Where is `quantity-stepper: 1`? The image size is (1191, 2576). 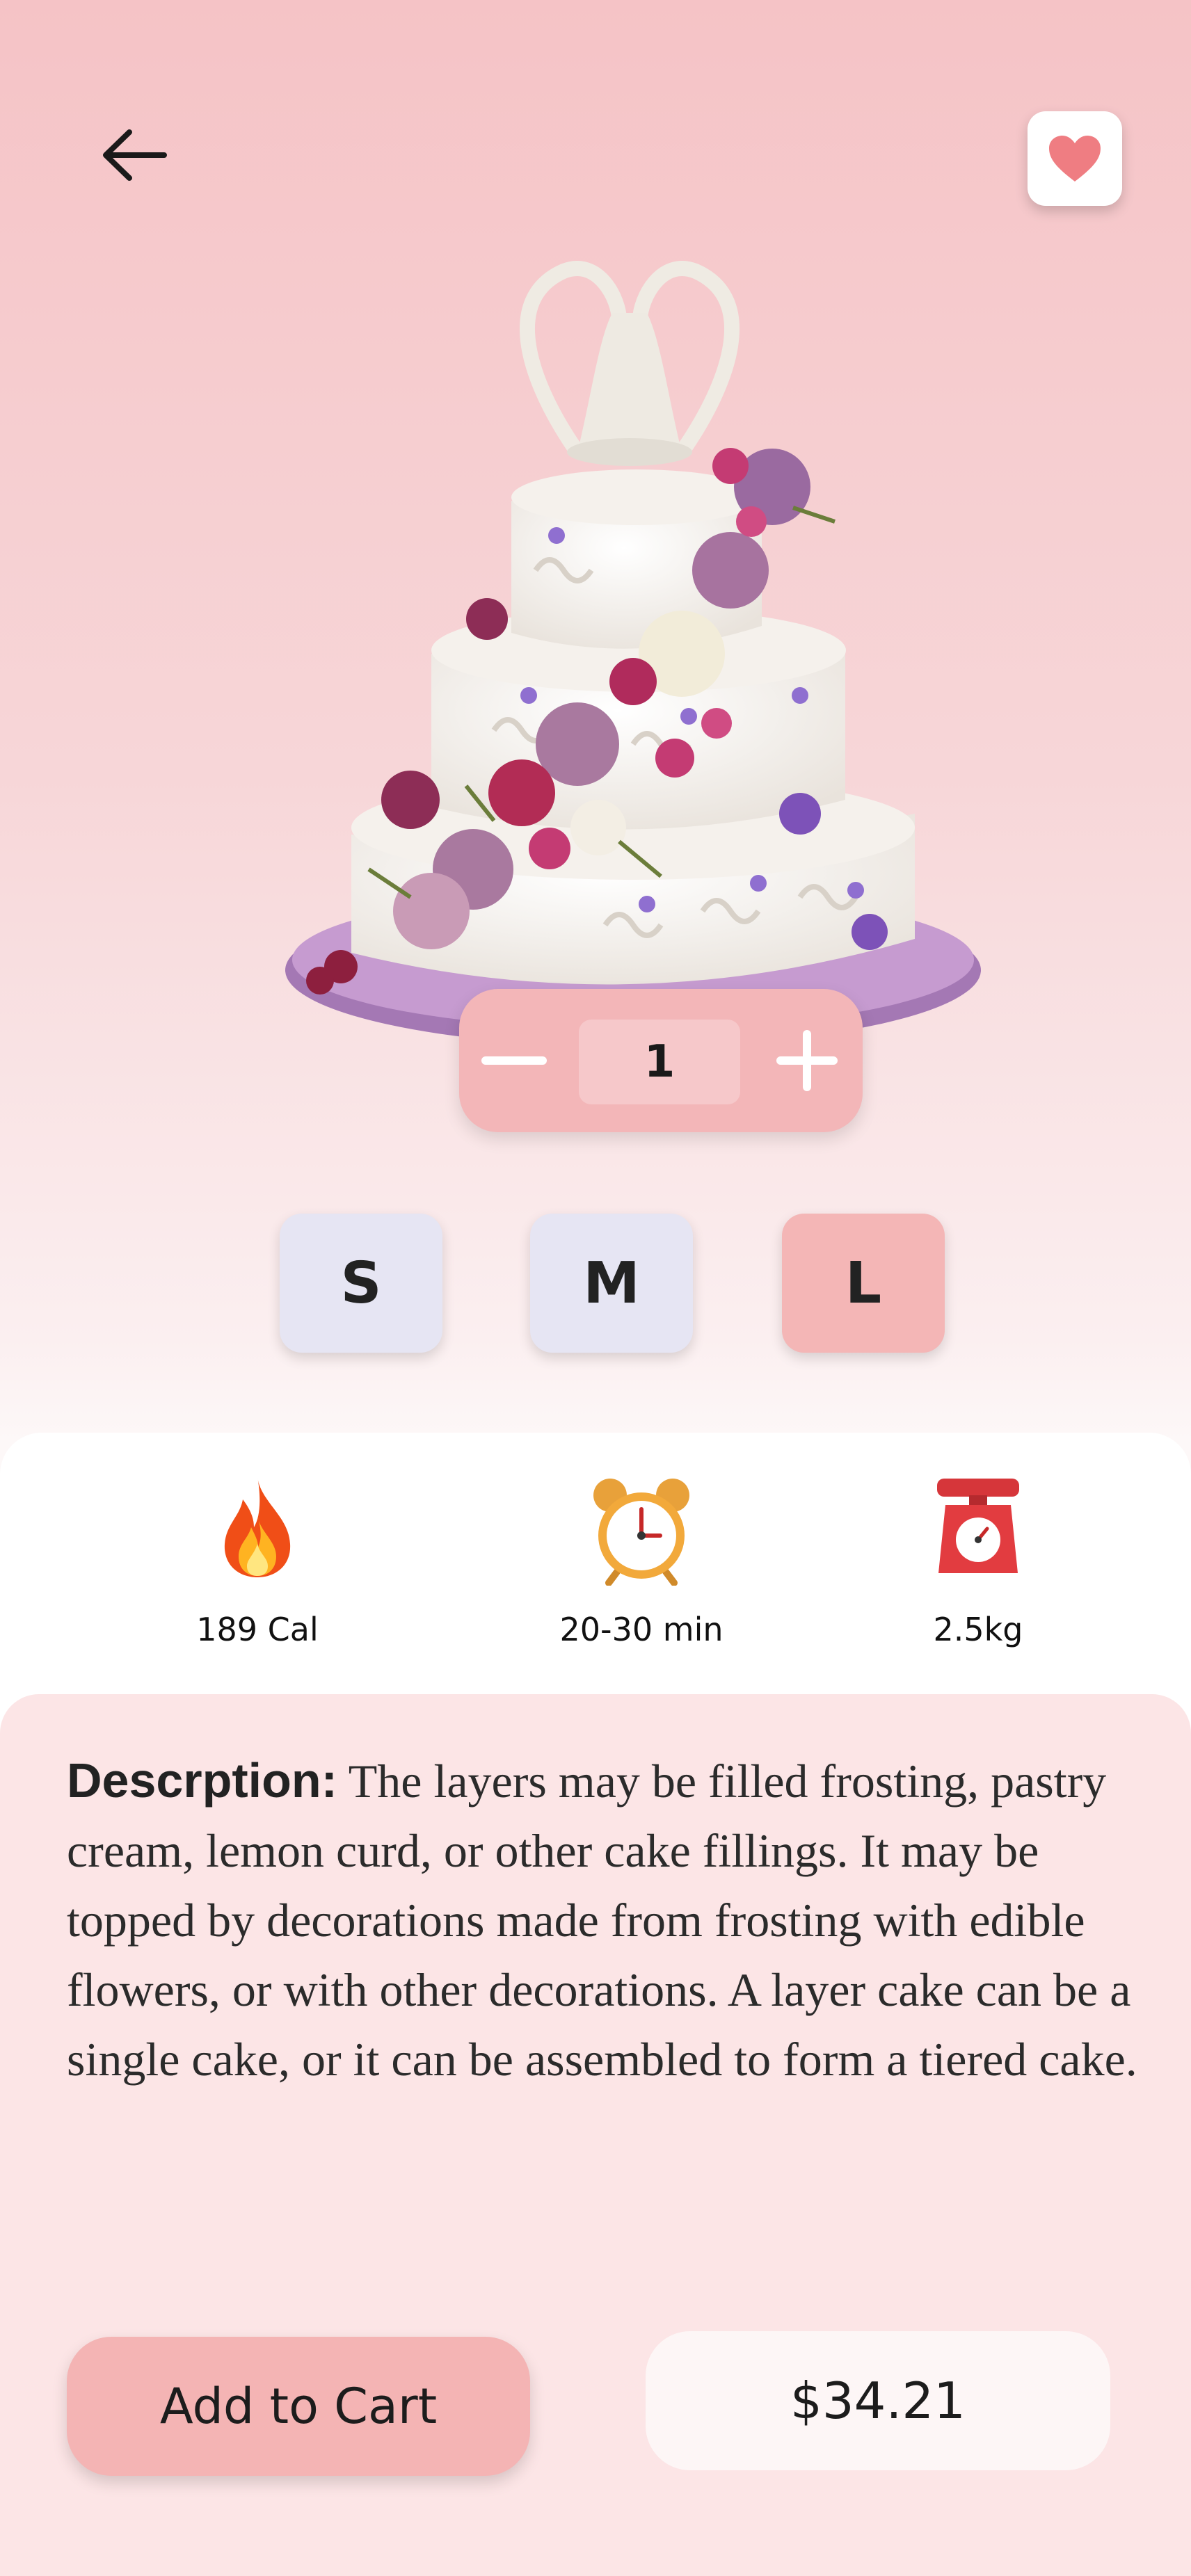 quantity-stepper: 1 is located at coordinates (661, 1060).